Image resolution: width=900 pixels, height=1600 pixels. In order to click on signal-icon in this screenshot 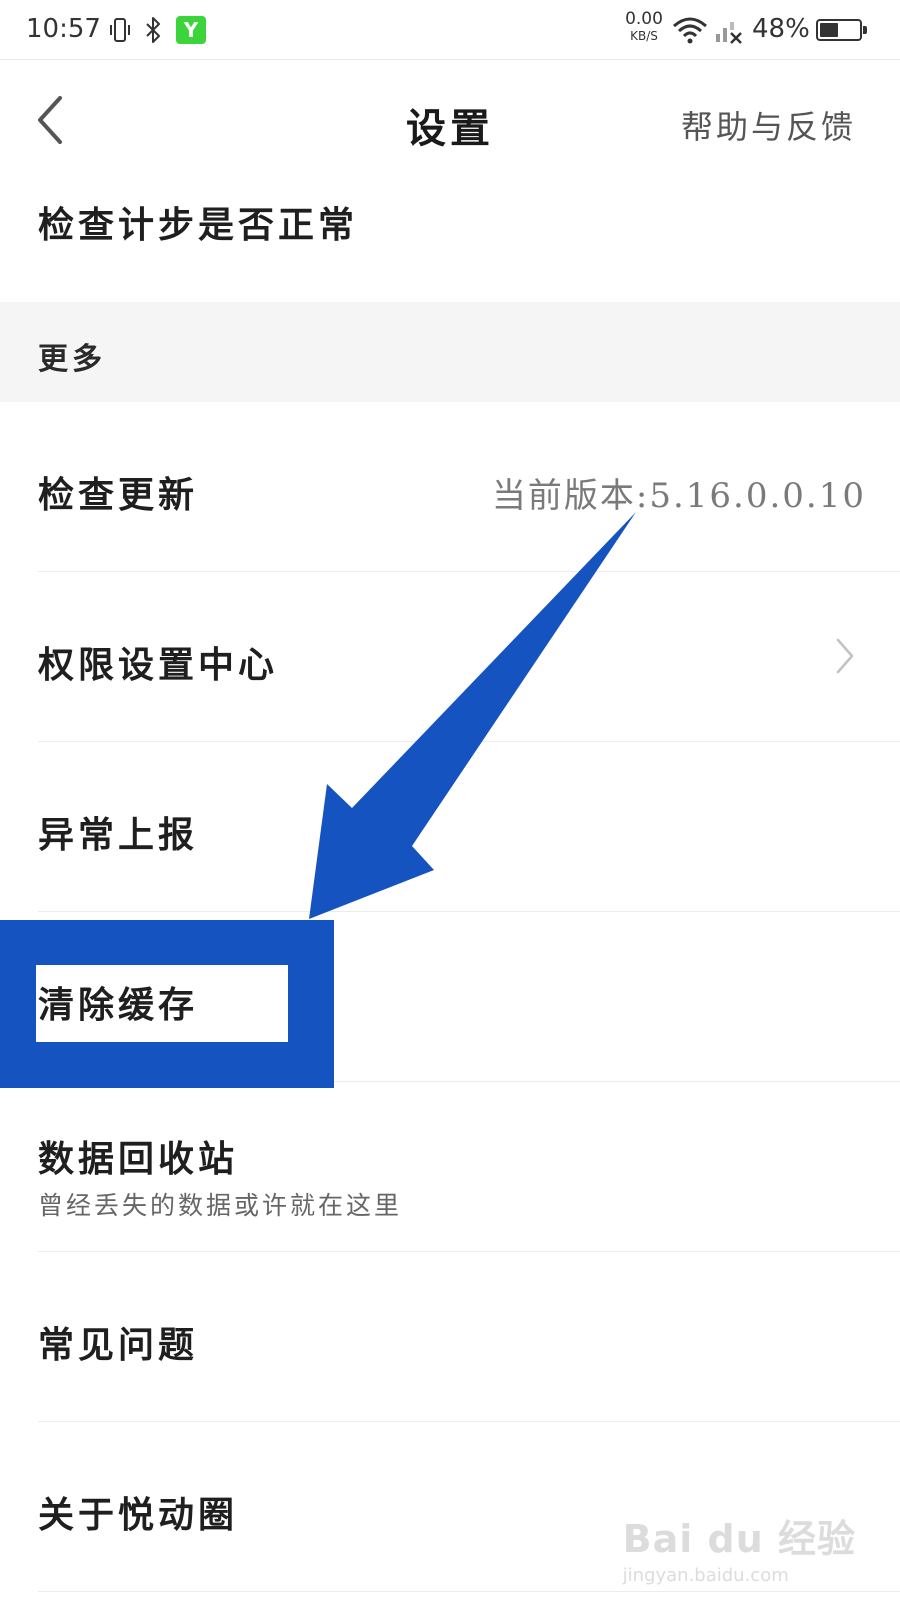, I will do `click(729, 33)`.